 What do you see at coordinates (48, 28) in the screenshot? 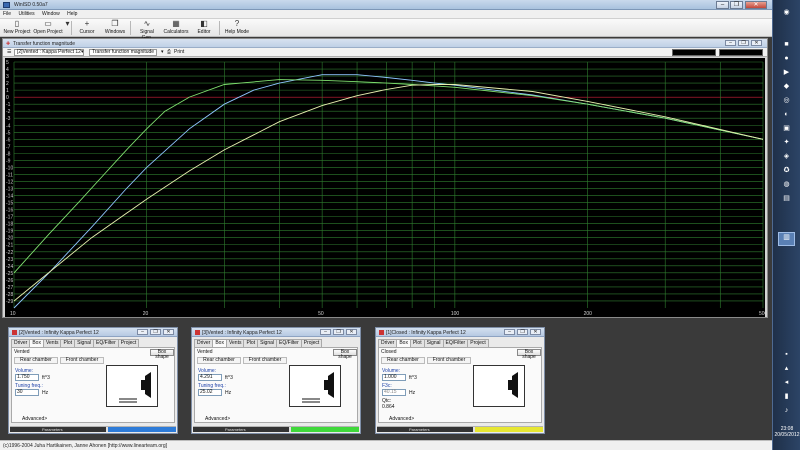
I see `open-project-button: ▭ Open Project` at bounding box center [48, 28].